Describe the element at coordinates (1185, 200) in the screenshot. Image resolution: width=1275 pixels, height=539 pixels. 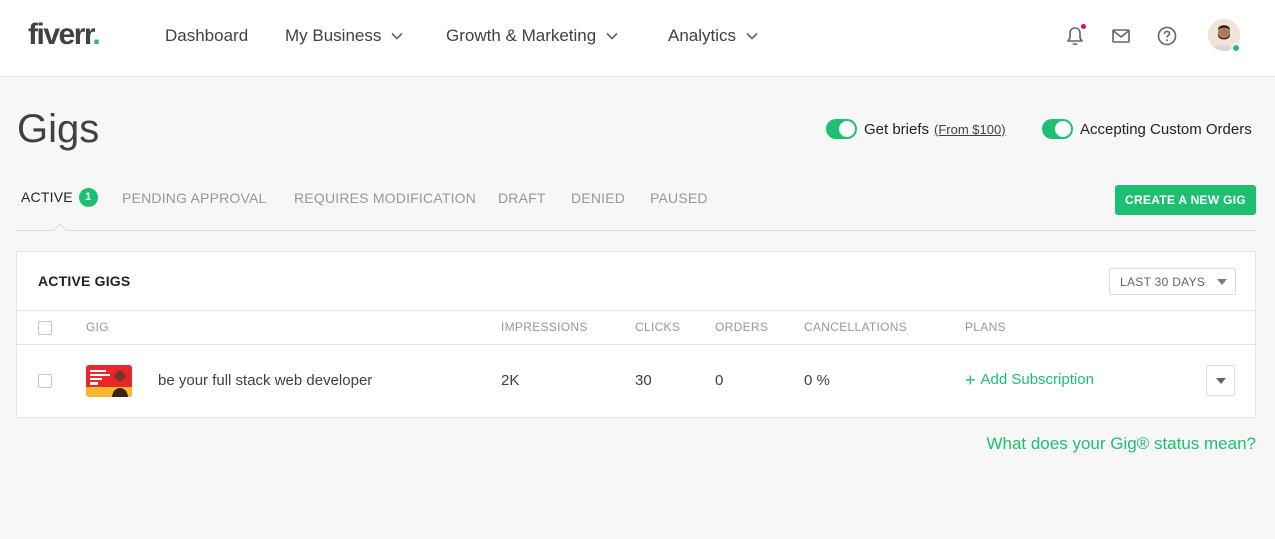
I see `create-new-gig-button: CREATE A NEW GIG` at that location.